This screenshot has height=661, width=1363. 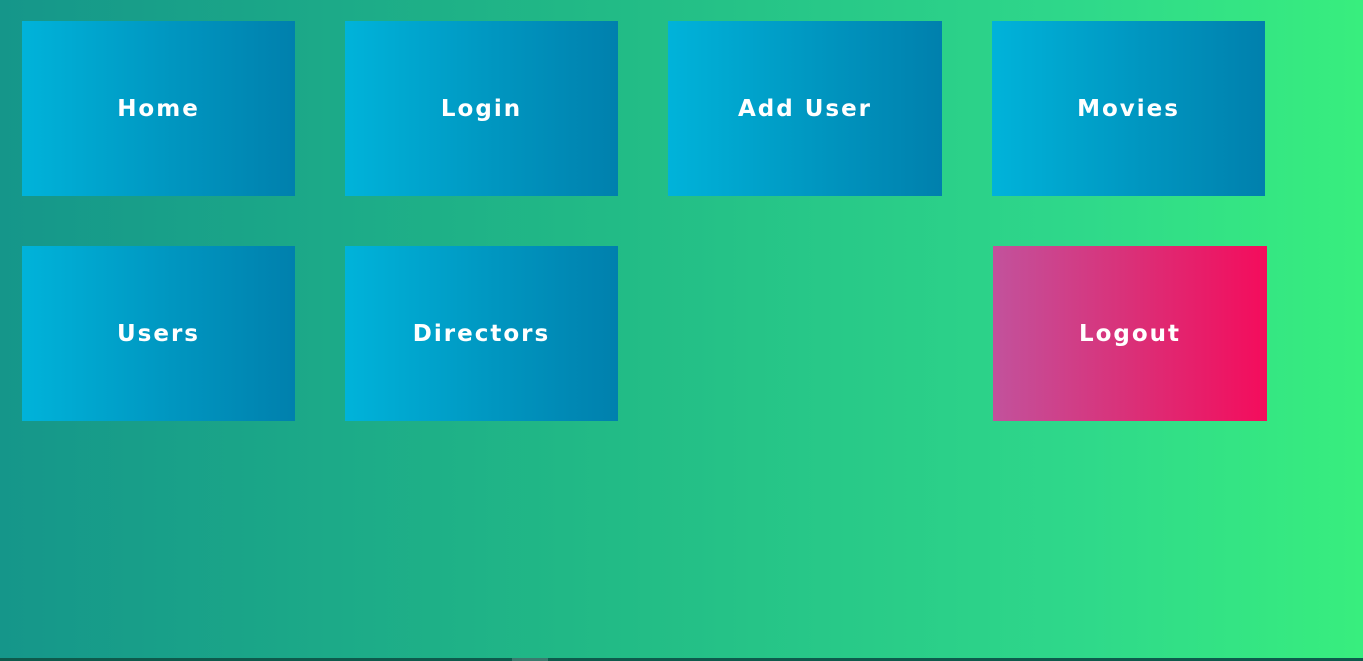 I want to click on users-tile-button: Users, so click(x=158, y=333).